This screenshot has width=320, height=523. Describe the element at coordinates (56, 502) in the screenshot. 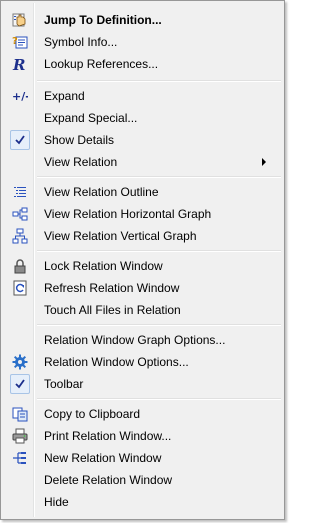

I see `menu-item-label: Hide` at that location.